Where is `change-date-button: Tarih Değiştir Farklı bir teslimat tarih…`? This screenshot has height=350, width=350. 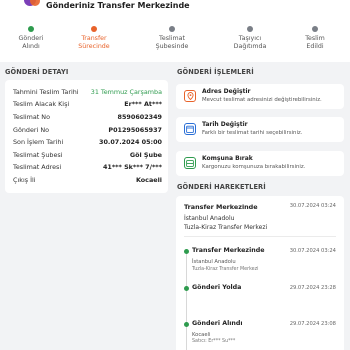 change-date-button: Tarih Değiştir Farklı bir teslimat tarih… is located at coordinates (260, 129).